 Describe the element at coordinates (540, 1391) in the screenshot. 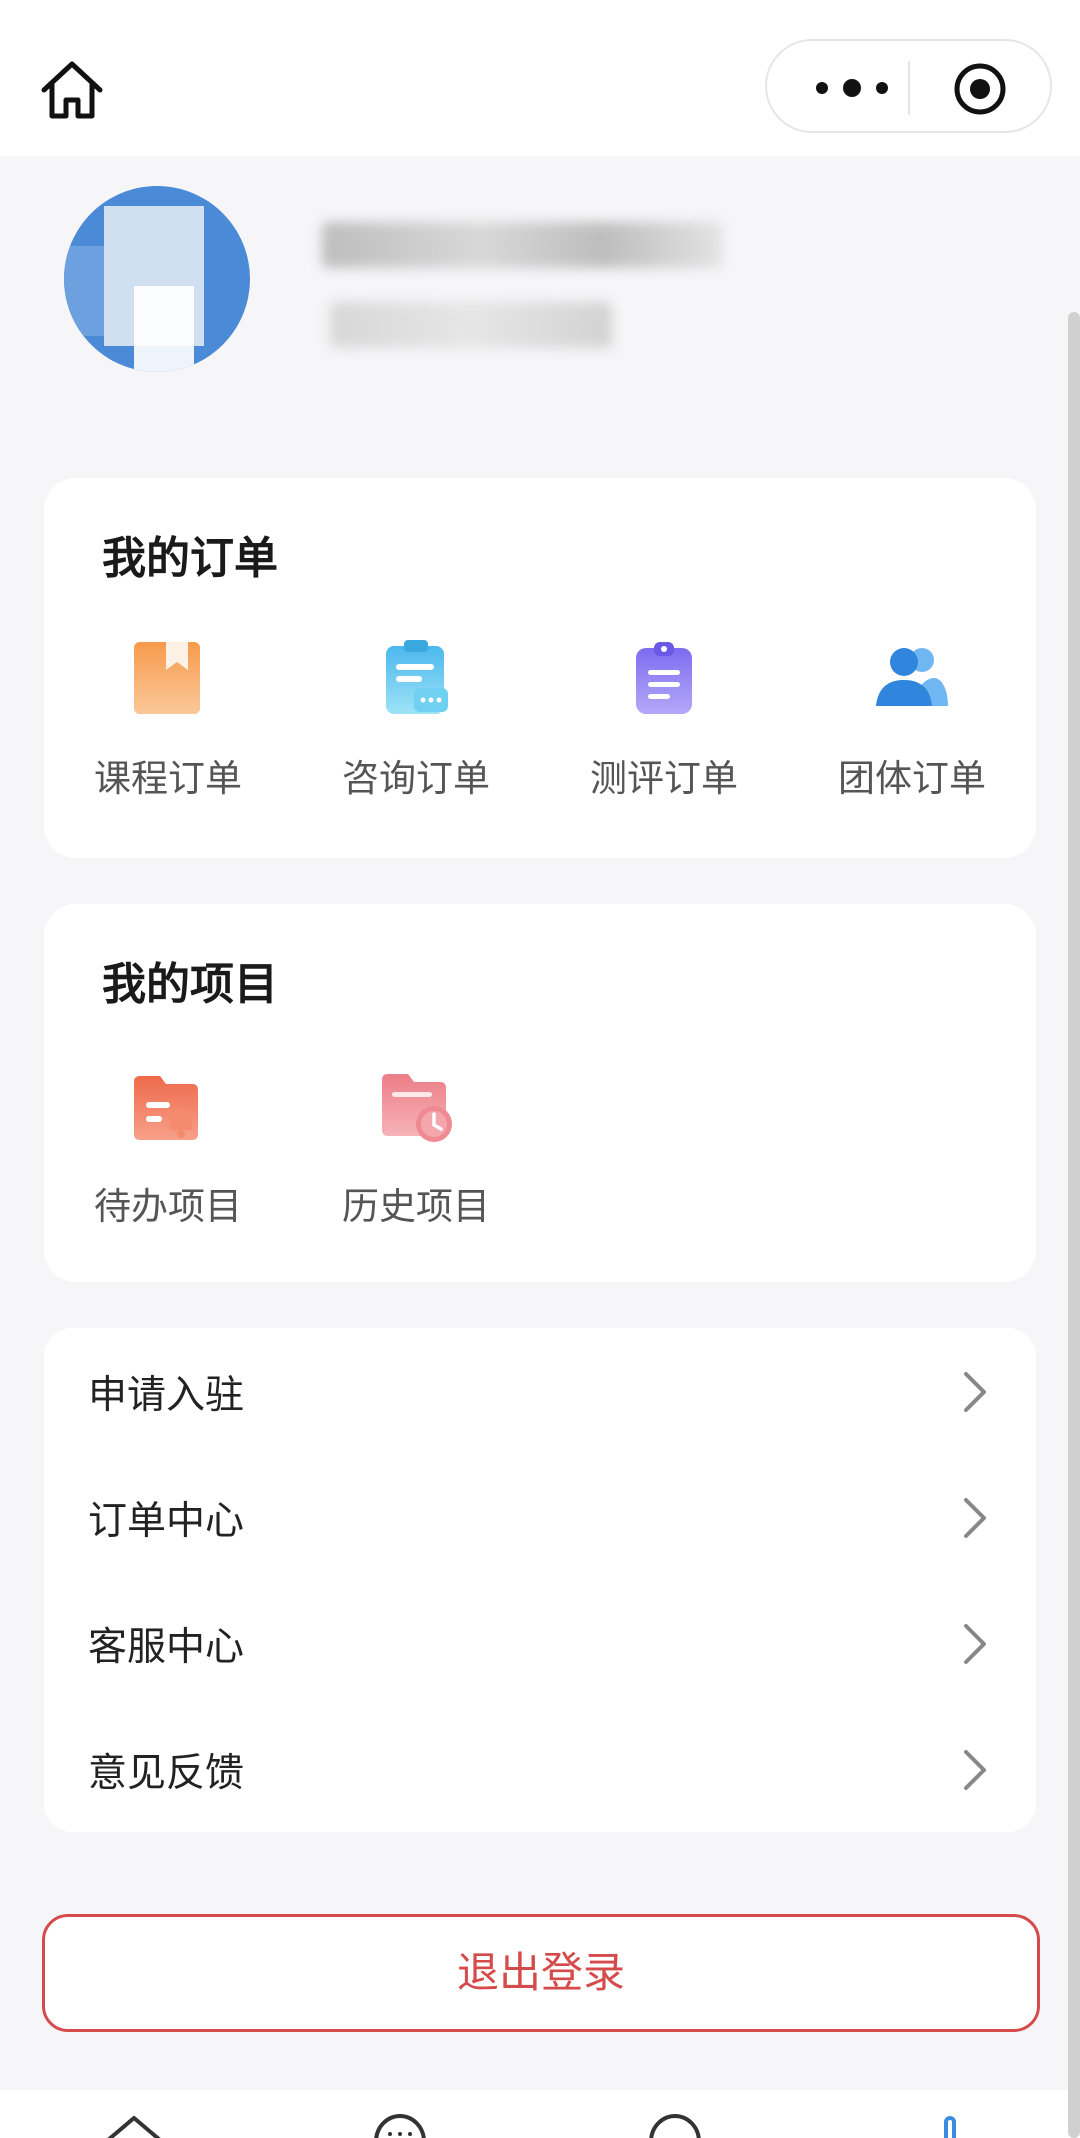

I see `menu-apply-settle: 申请入驻` at that location.